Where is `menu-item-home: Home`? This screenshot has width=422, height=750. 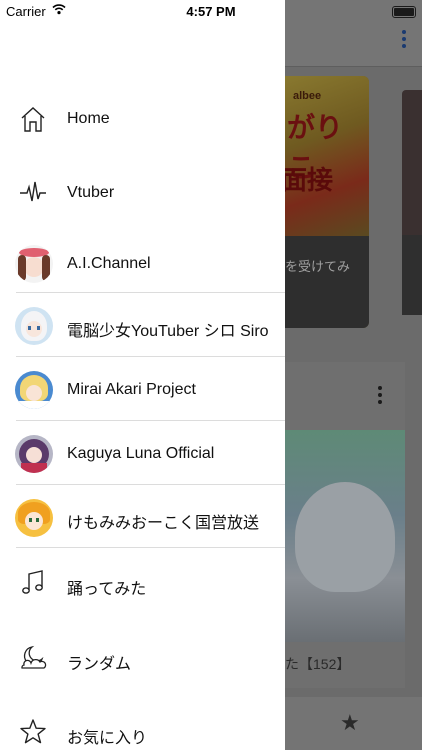
menu-item-home: Home is located at coordinates (142, 120).